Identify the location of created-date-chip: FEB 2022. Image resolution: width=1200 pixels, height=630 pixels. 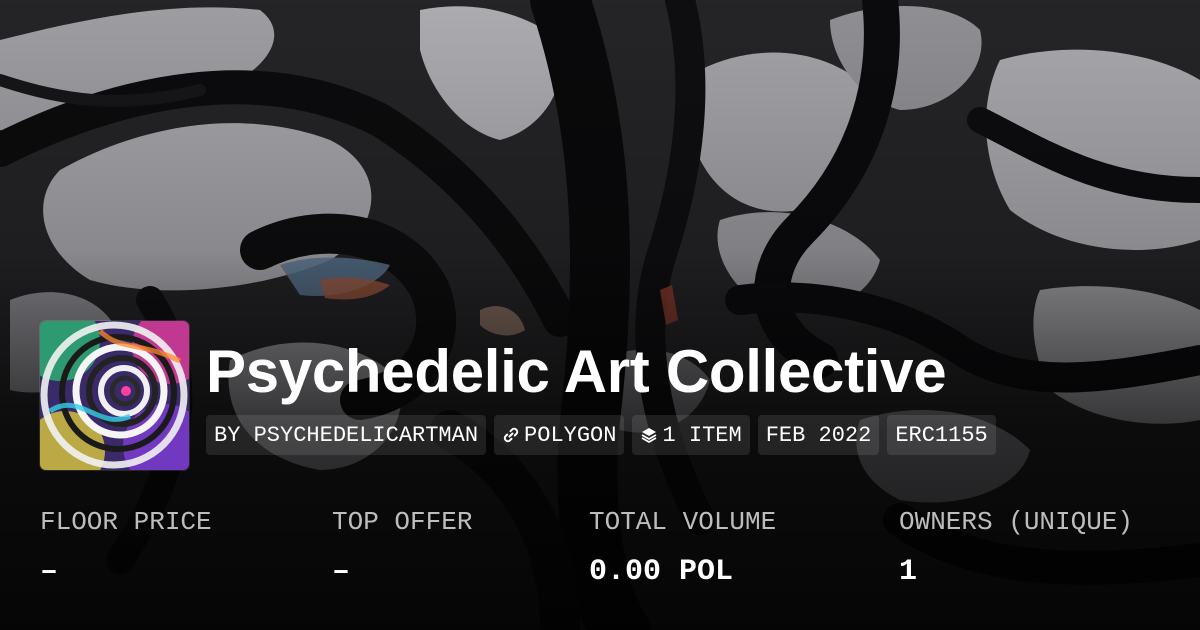
(818, 435).